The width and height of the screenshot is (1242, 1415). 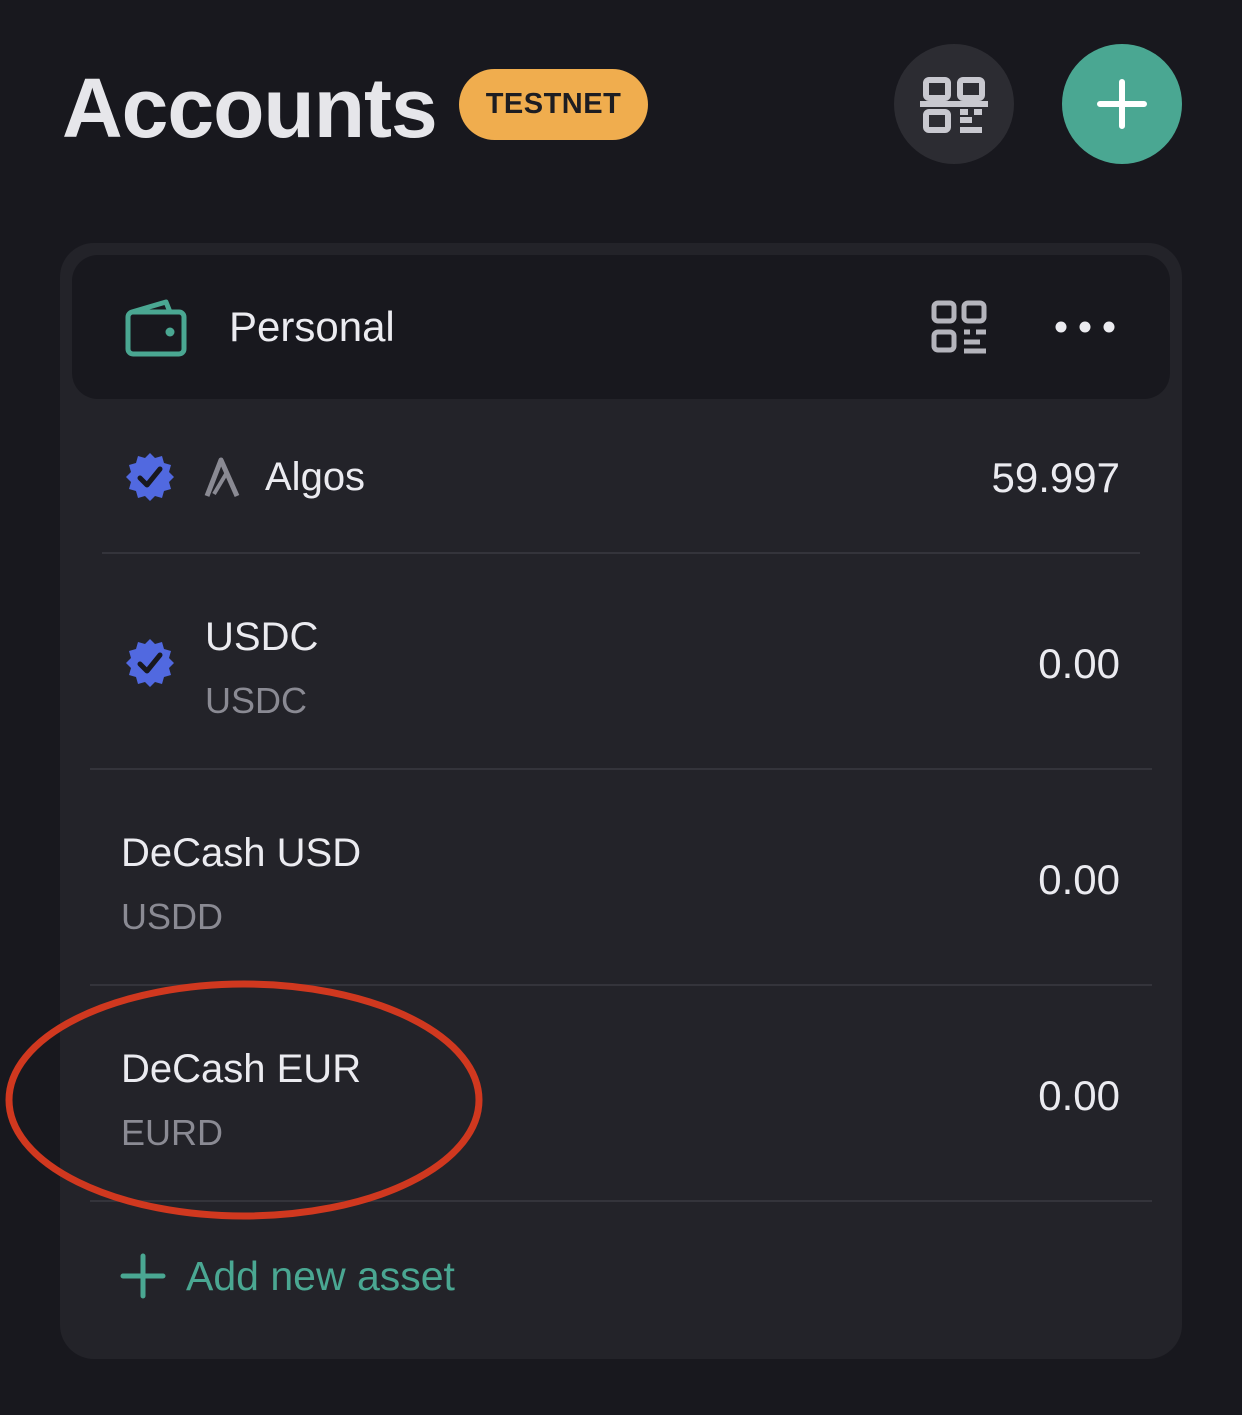 What do you see at coordinates (222, 477) in the screenshot?
I see `algorand-logo-icon` at bounding box center [222, 477].